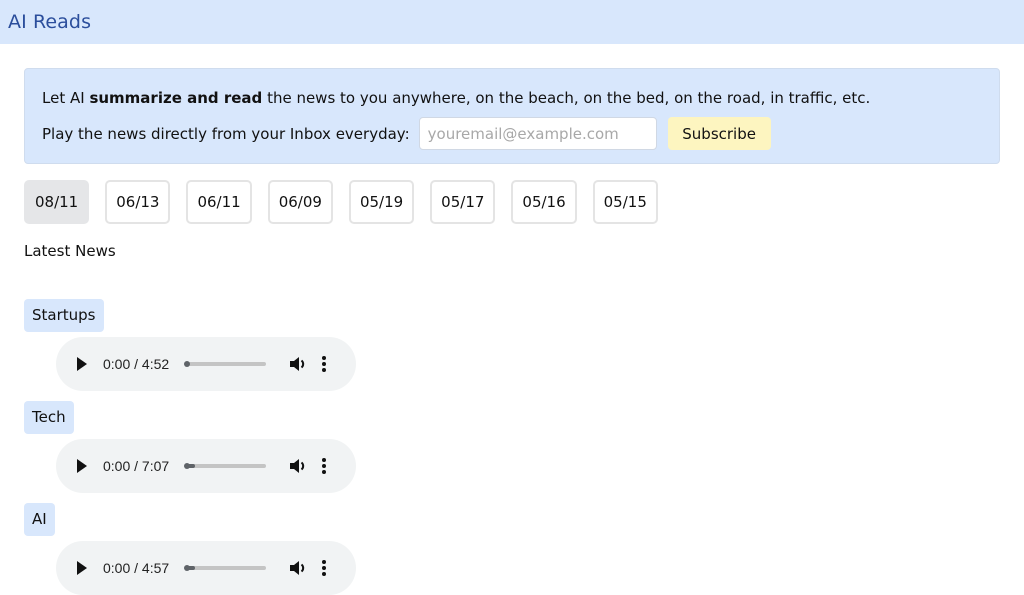  I want to click on date-button: 05/19, so click(381, 202).